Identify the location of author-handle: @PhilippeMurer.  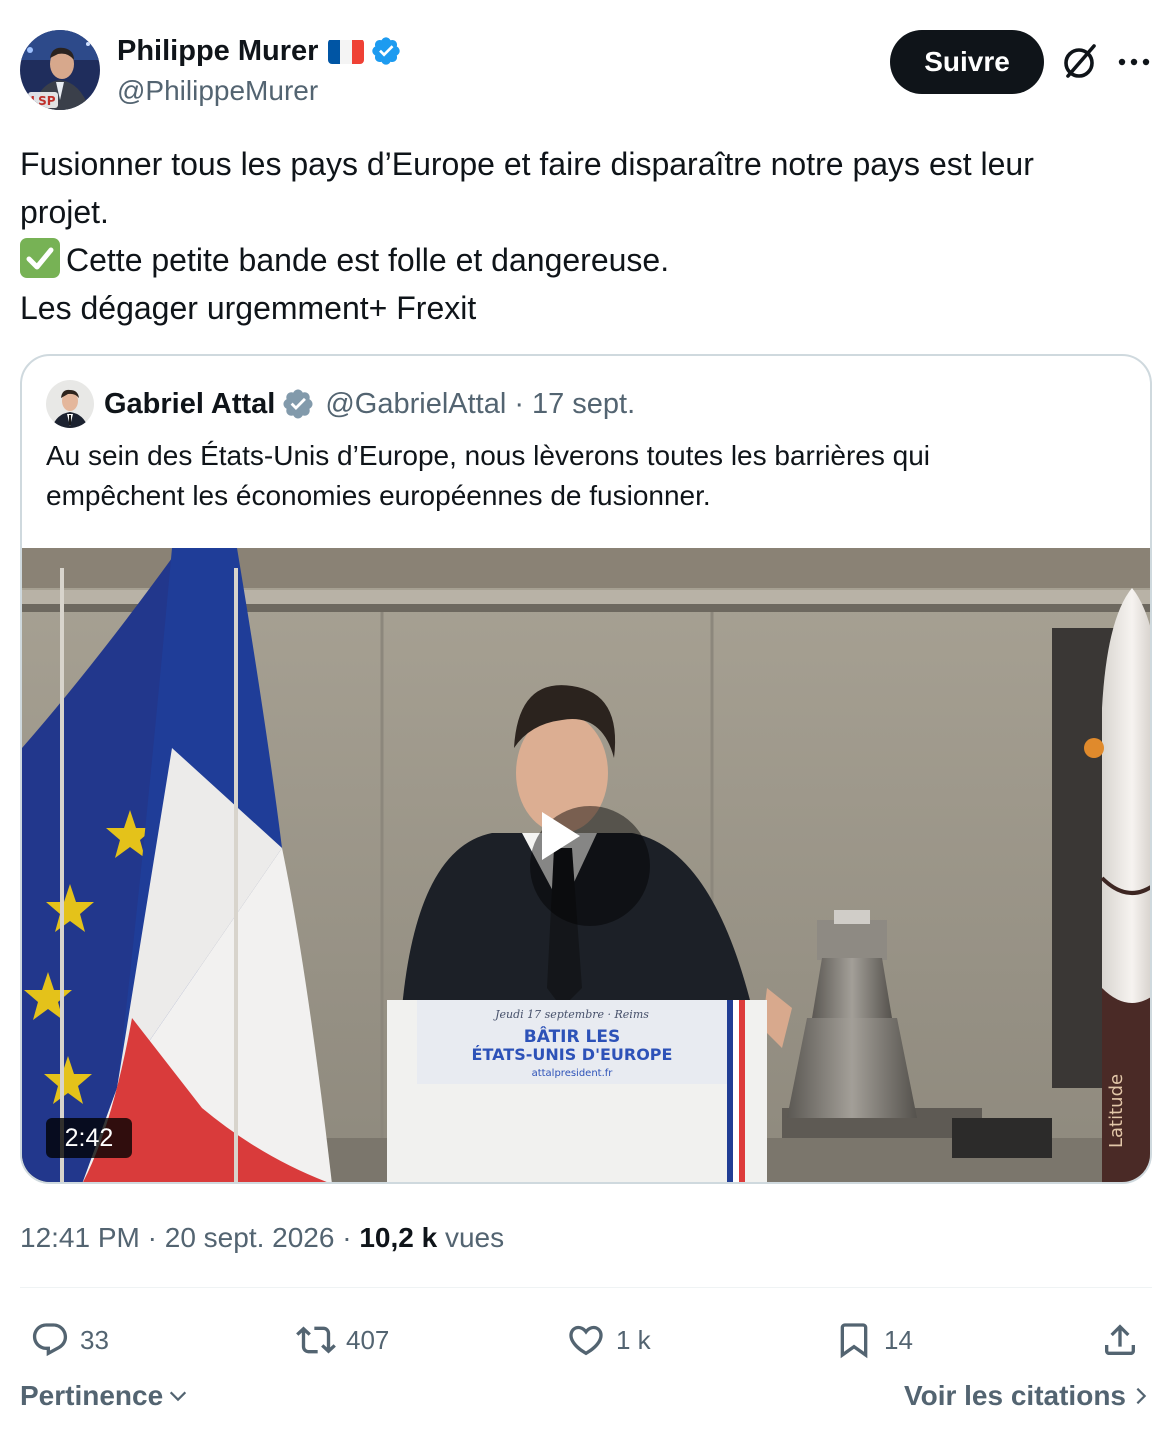
(217, 91).